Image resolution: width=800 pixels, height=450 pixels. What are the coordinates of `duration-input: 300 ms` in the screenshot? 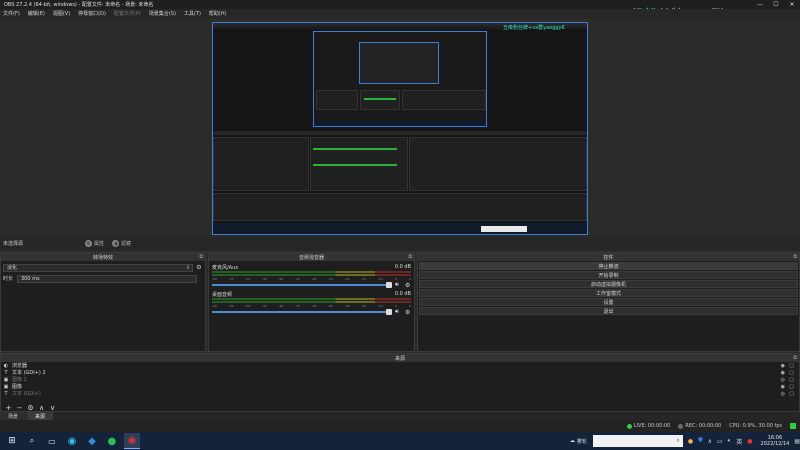 It's located at (107, 278).